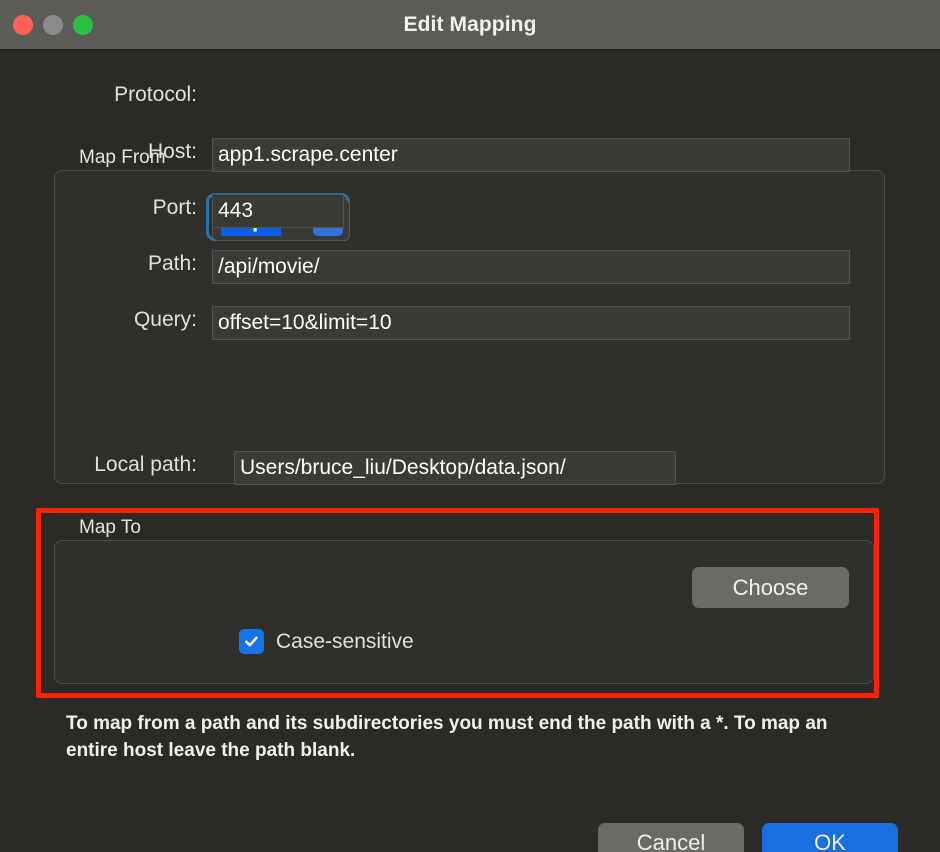 Image resolution: width=940 pixels, height=852 pixels. What do you see at coordinates (23, 25) in the screenshot?
I see `close-window-button` at bounding box center [23, 25].